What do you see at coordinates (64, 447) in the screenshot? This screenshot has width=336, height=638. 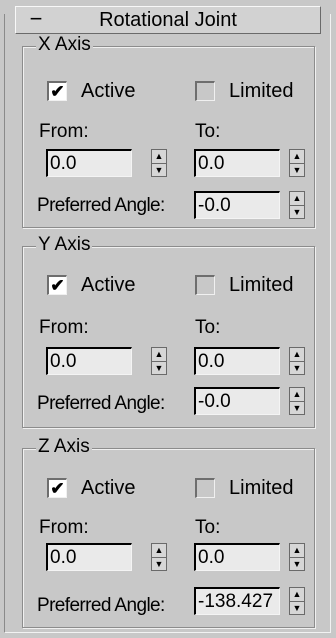 I see `group-label: Z Axis` at bounding box center [64, 447].